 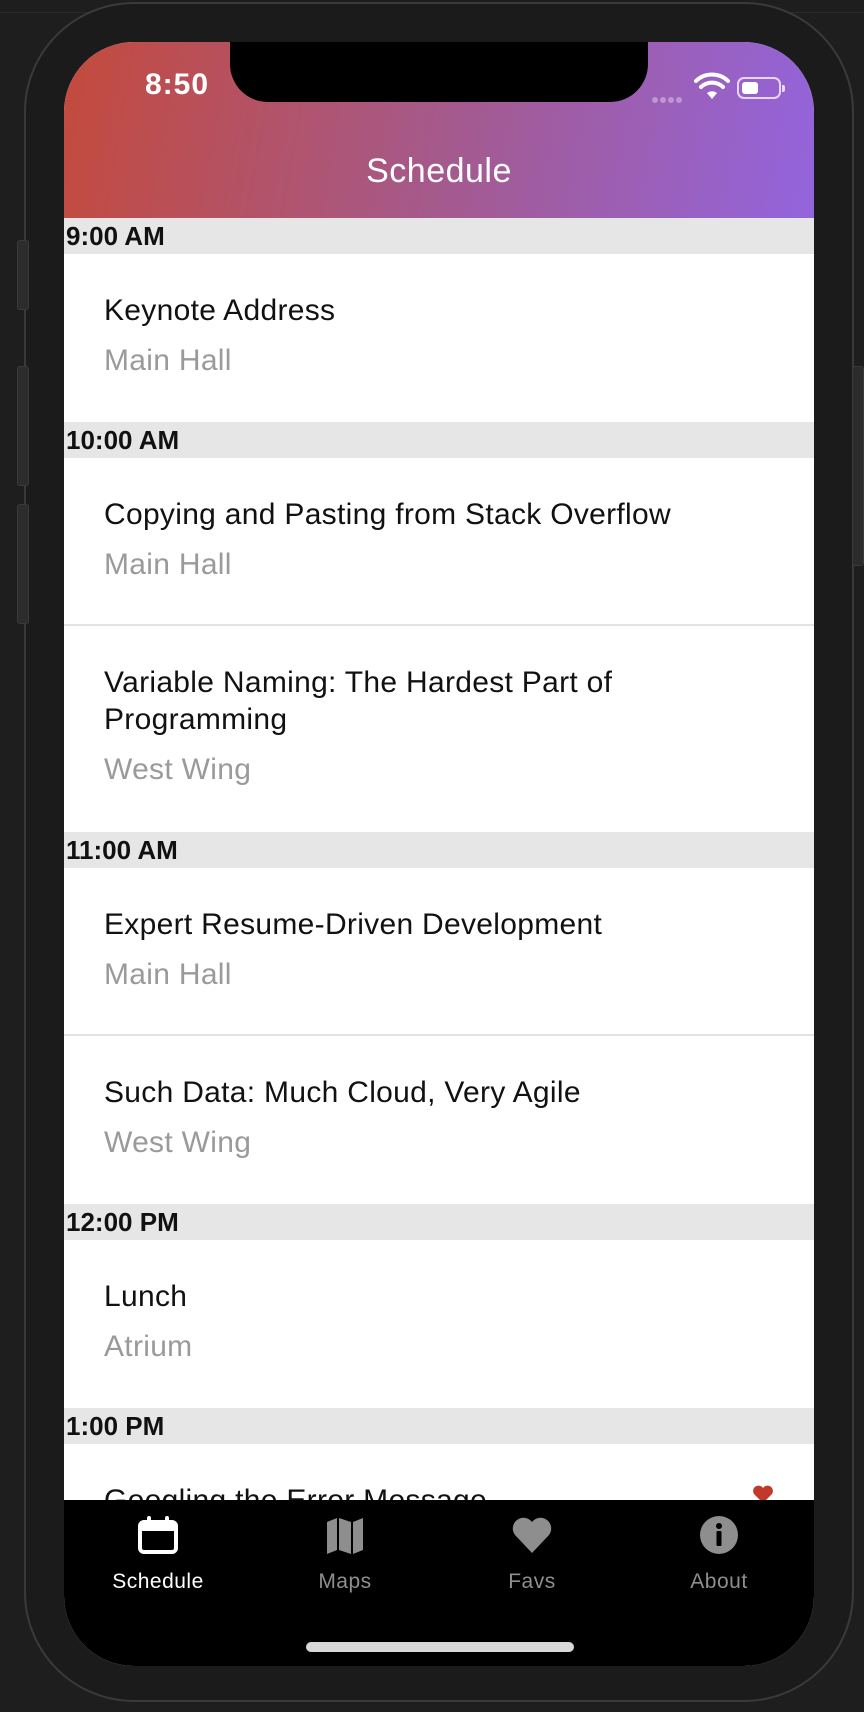 I want to click on session-room: Atrium, so click(x=148, y=1346).